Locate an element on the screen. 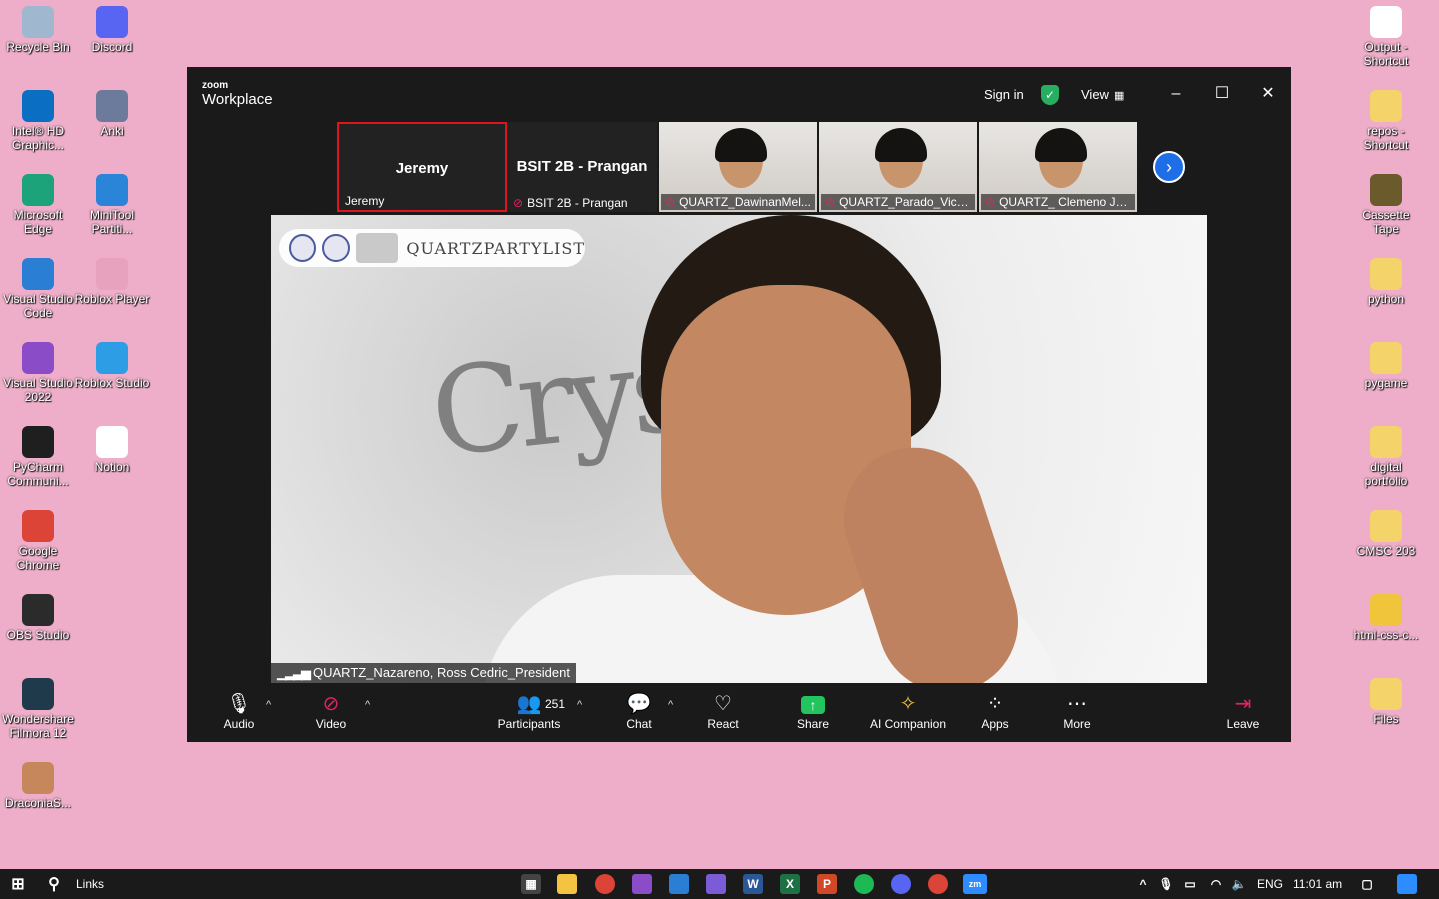  start-button: ⊞ is located at coordinates (18, 884).